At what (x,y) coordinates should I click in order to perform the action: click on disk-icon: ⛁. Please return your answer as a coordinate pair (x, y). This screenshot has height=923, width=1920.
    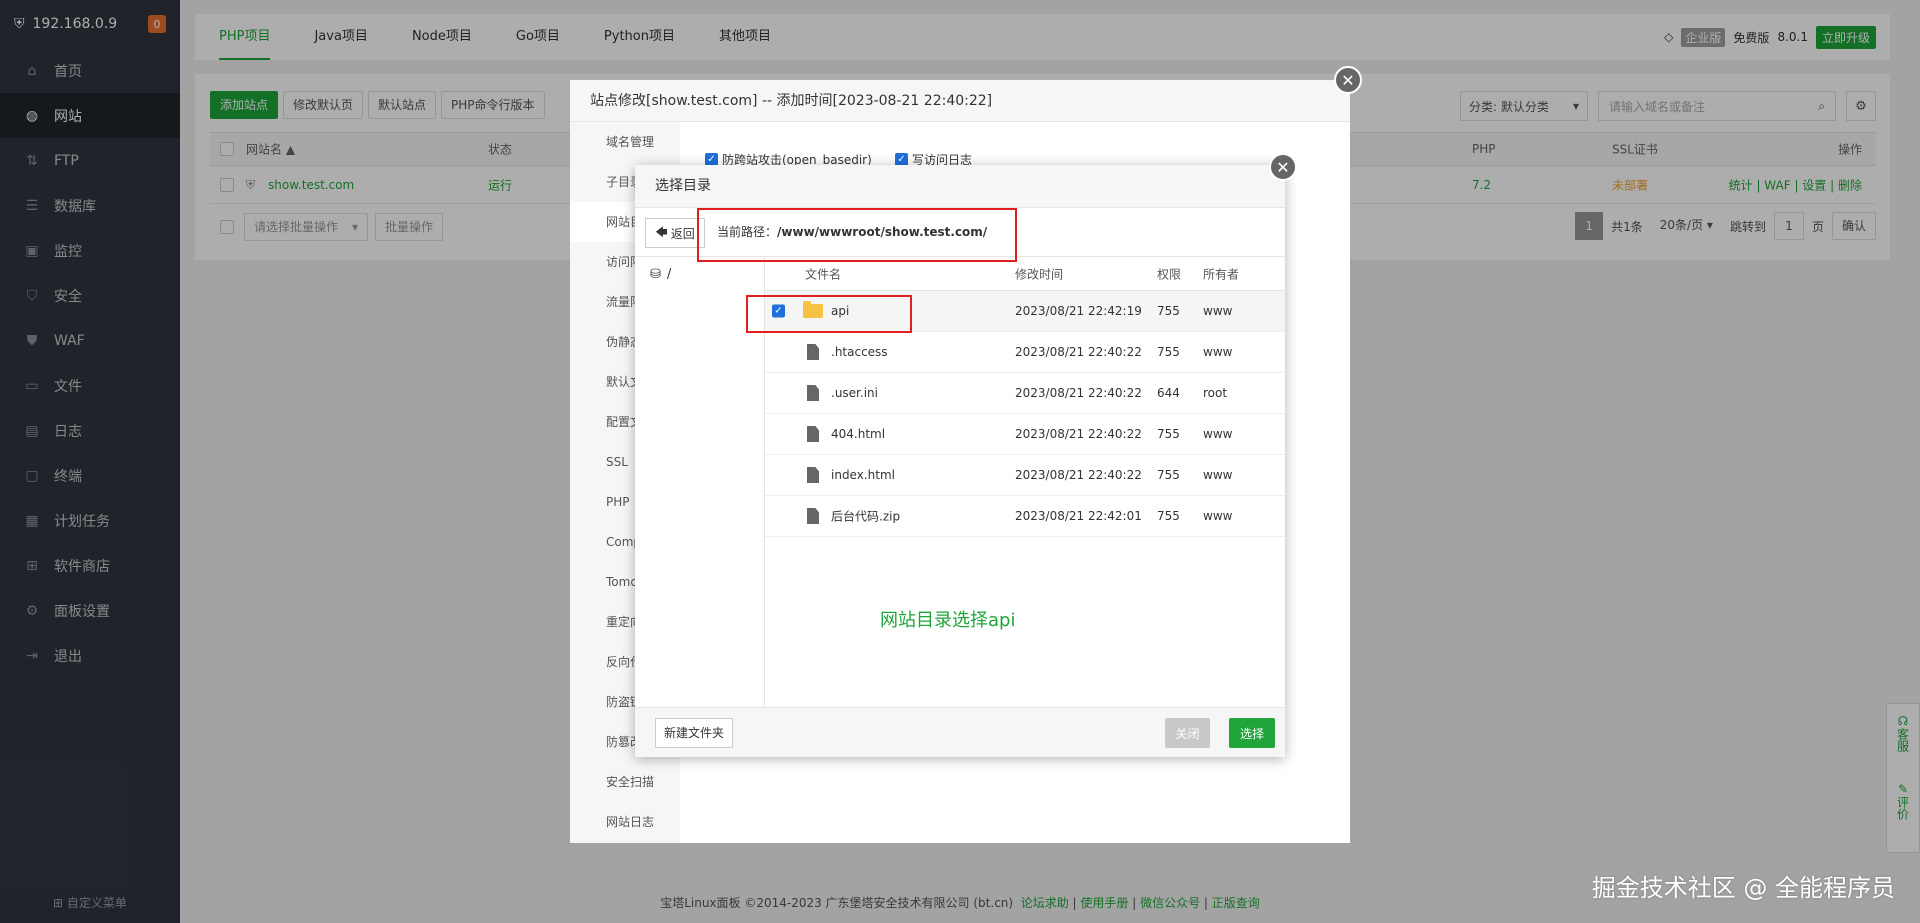
    Looking at the image, I should click on (655, 274).